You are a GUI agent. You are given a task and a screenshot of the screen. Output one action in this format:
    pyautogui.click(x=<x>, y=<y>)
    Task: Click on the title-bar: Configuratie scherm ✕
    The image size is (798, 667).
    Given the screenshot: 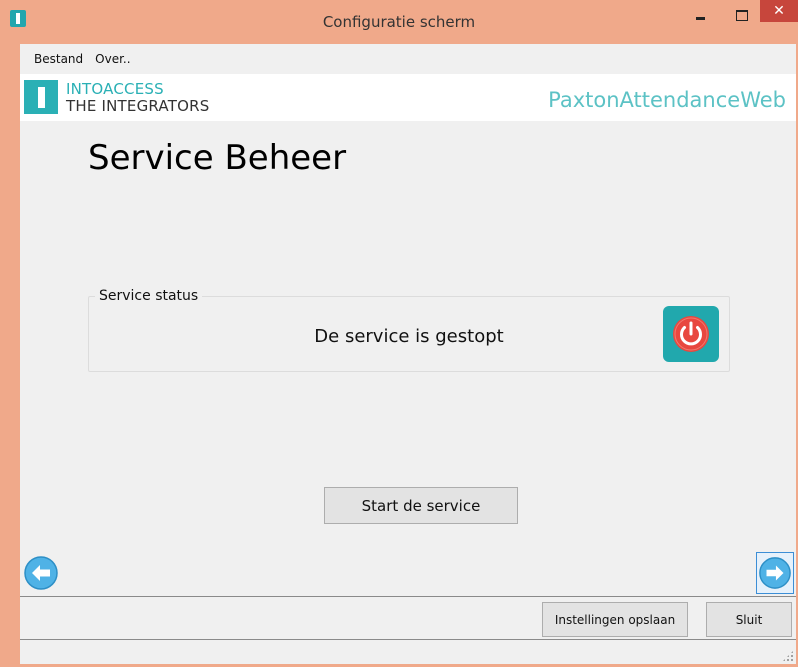 What is the action you would take?
    pyautogui.click(x=399, y=22)
    